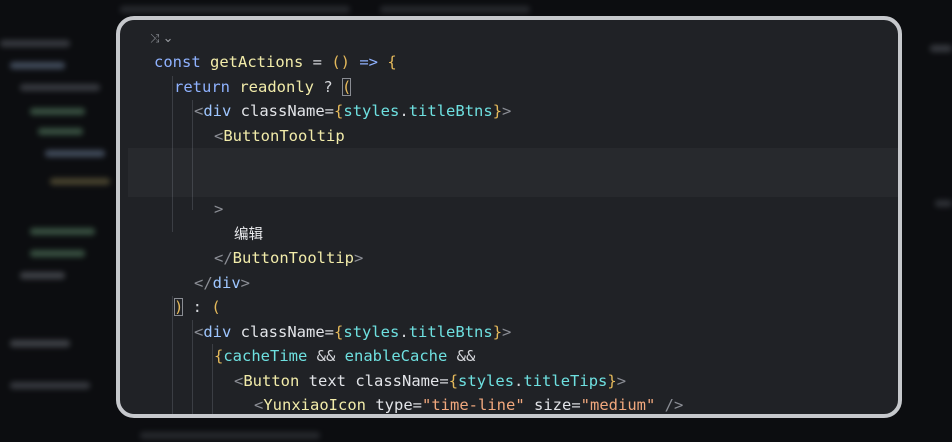 The image size is (952, 442). What do you see at coordinates (332, 380) in the screenshot?
I see `code-token: text` at bounding box center [332, 380].